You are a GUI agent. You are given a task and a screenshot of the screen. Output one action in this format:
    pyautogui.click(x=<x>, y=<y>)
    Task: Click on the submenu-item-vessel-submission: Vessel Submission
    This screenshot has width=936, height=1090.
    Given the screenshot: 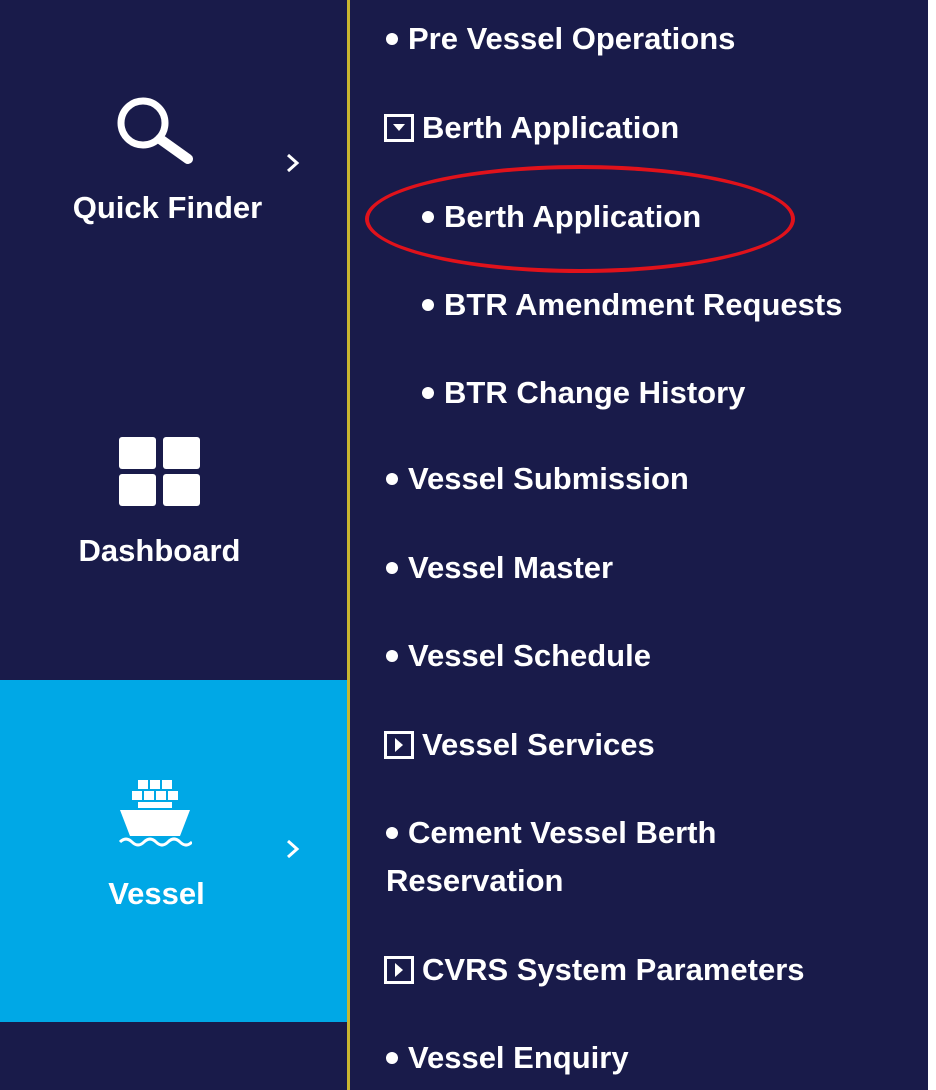 What is the action you would take?
    pyautogui.click(x=537, y=479)
    